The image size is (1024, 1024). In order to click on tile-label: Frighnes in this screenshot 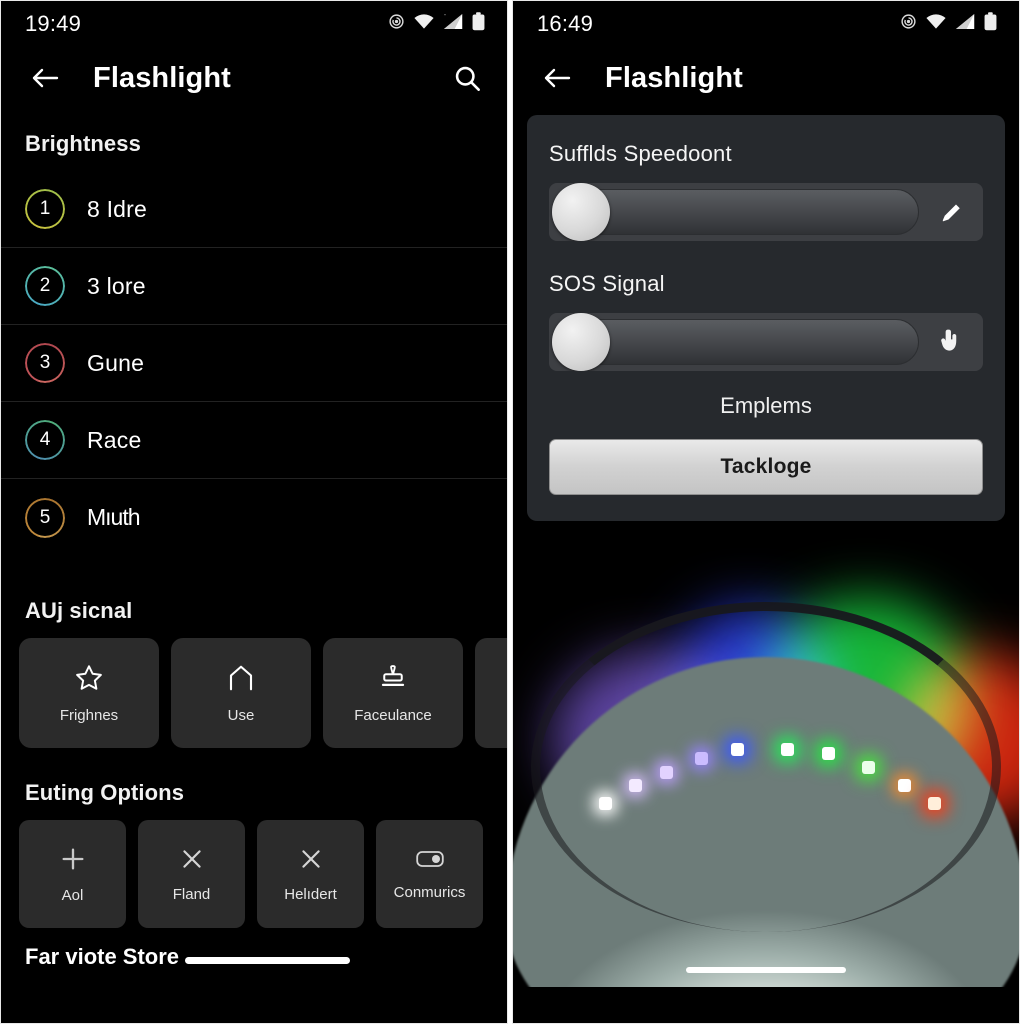, I will do `click(89, 715)`.